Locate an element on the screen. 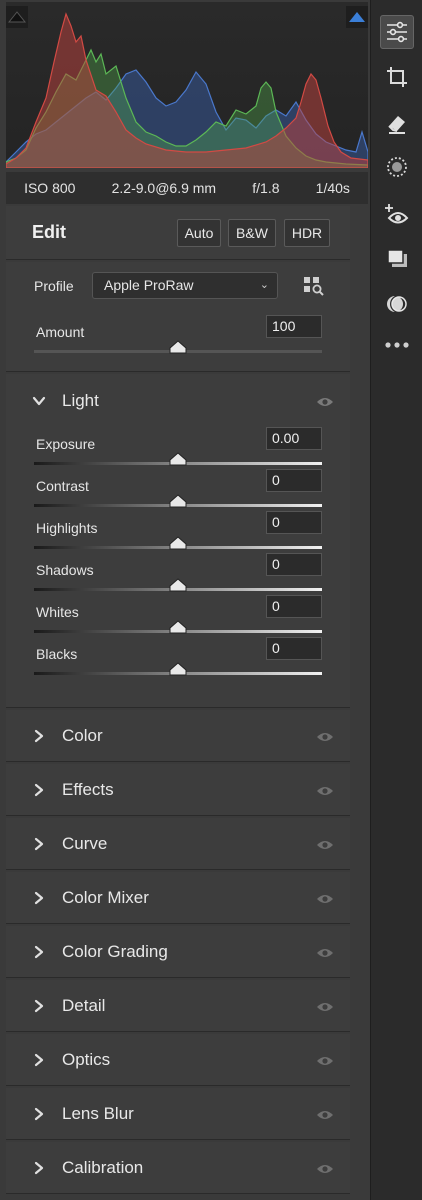  hdr-button: HDR is located at coordinates (307, 233).